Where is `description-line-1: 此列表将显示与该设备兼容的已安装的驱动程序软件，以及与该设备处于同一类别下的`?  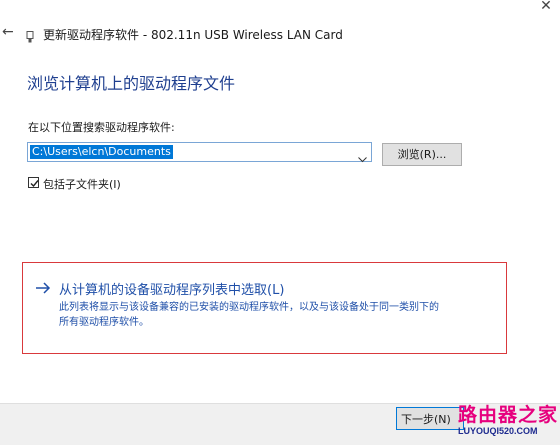 description-line-1: 此列表将显示与该设备兼容的已安装的驱动程序软件，以及与该设备处于同一类别下的 is located at coordinates (249, 307).